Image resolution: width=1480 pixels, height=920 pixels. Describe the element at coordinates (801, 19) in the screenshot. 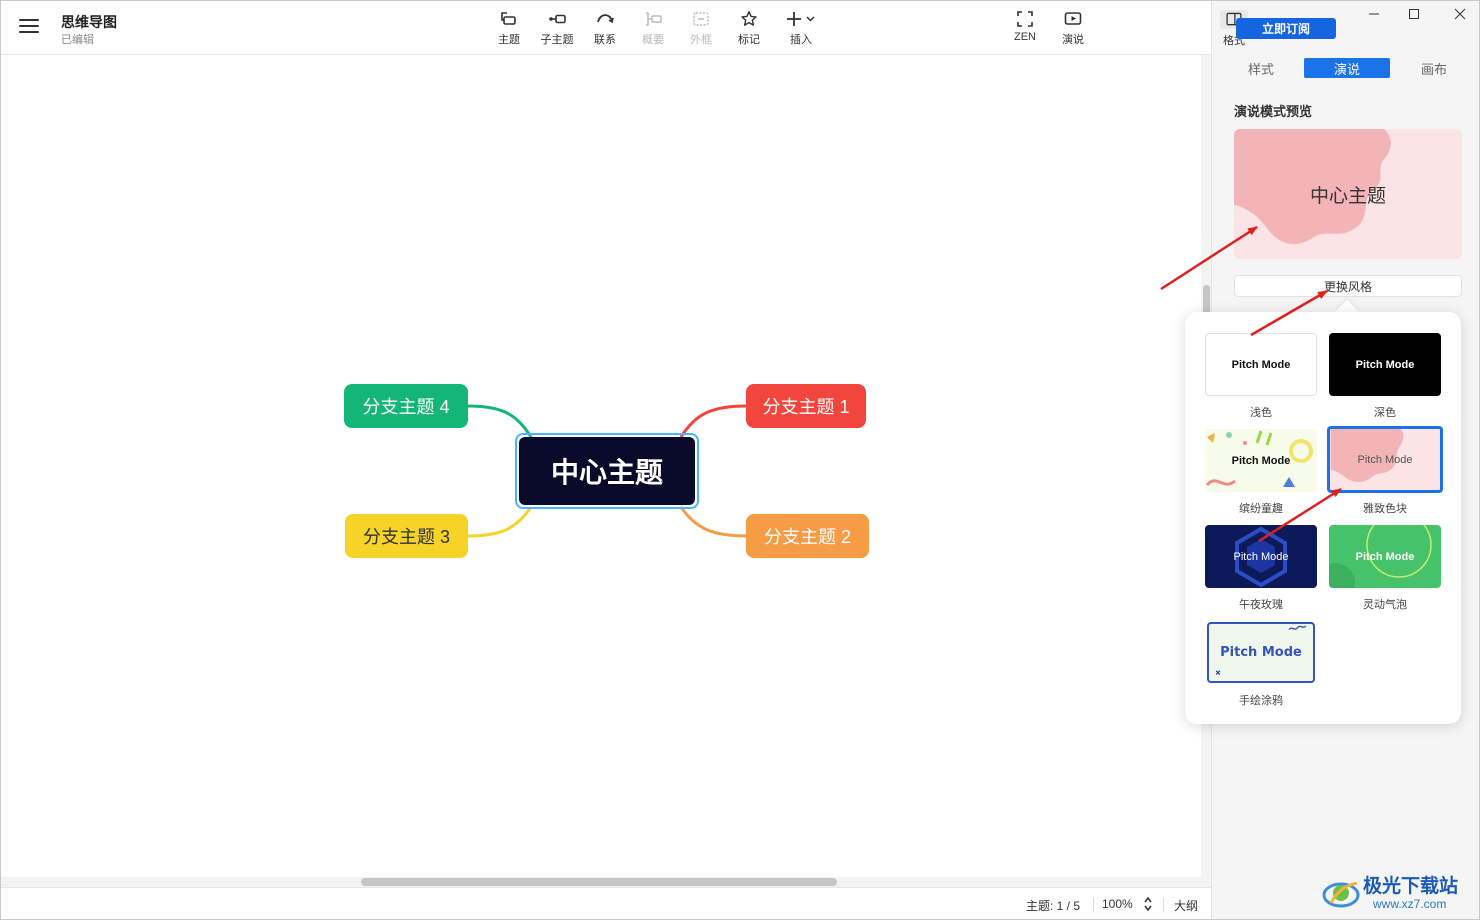

I see `plus-icon` at that location.